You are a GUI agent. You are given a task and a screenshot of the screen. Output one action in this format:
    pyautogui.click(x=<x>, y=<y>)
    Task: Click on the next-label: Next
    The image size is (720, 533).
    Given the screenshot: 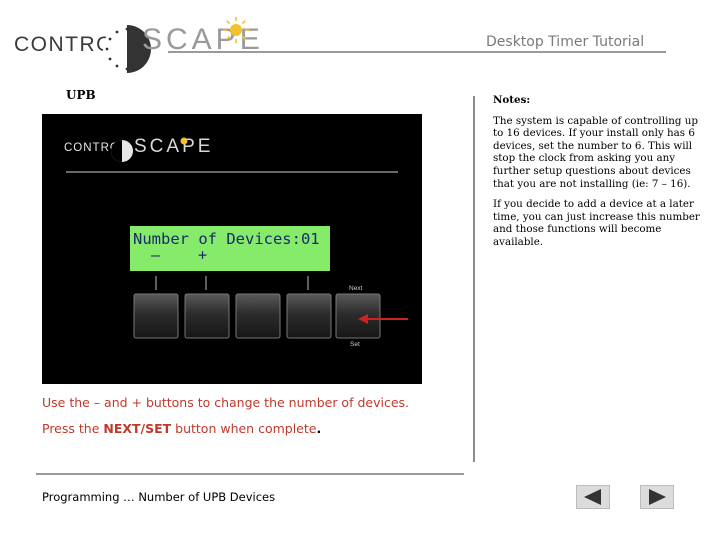 What is the action you would take?
    pyautogui.click(x=356, y=288)
    